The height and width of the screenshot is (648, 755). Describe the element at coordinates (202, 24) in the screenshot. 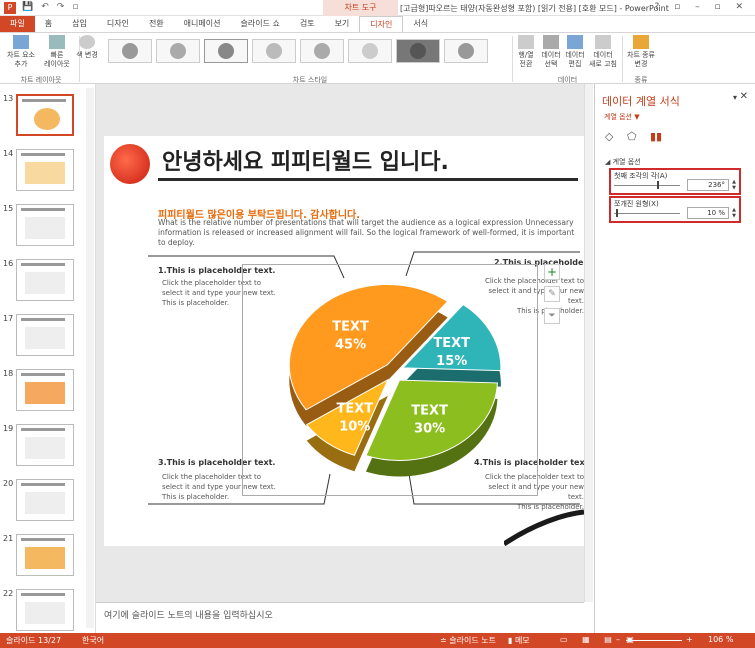

I see `tab-animations: 애니메이션` at that location.